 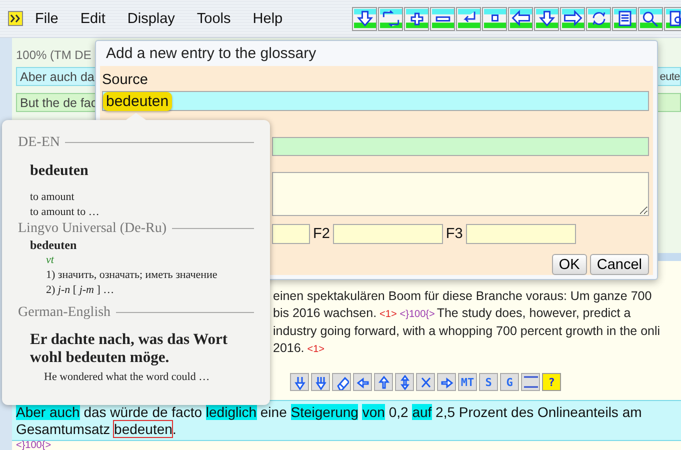 What do you see at coordinates (15, 18) in the screenshot?
I see `logo-icon` at bounding box center [15, 18].